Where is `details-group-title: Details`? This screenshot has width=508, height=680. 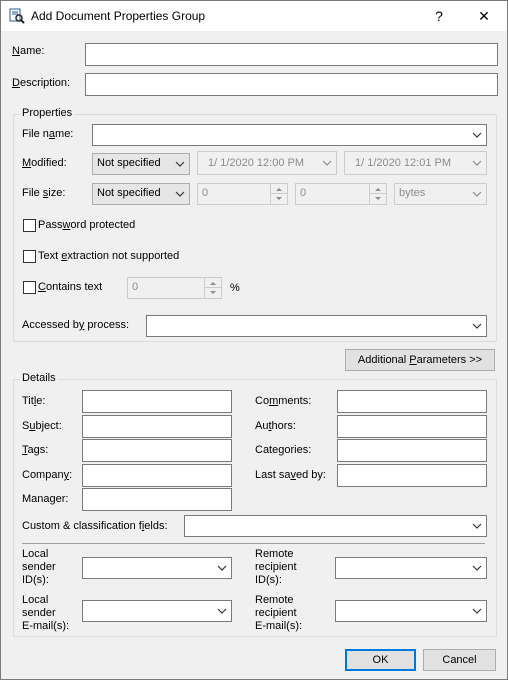 details-group-title: Details is located at coordinates (39, 378).